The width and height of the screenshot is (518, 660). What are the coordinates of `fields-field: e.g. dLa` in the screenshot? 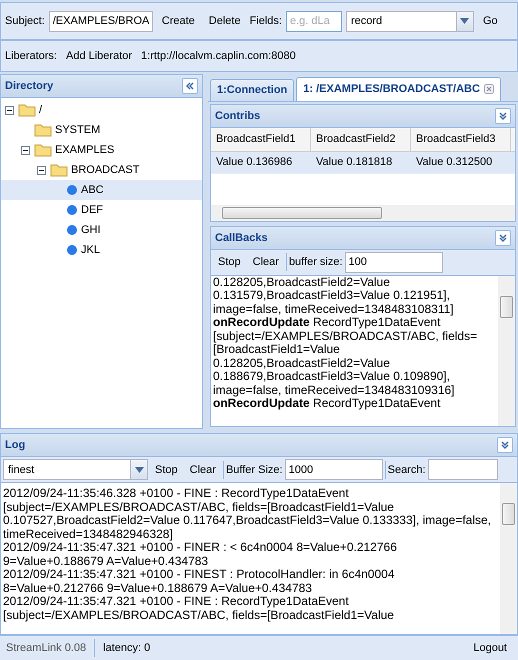 It's located at (314, 21).